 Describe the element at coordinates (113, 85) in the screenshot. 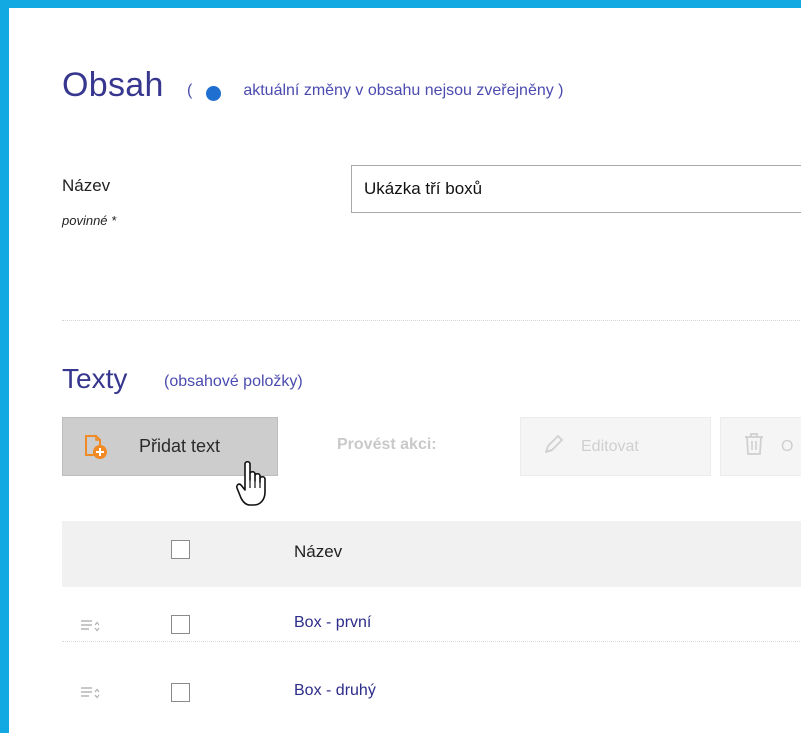

I see `section-title-obsah: Obsah` at that location.